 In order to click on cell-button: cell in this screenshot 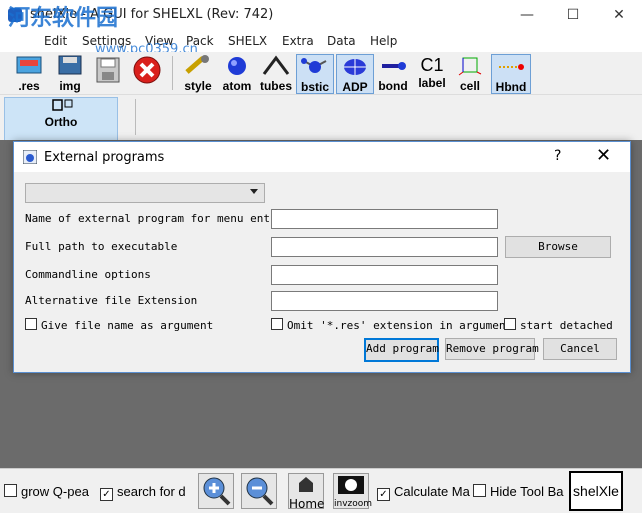, I will do `click(470, 73)`.